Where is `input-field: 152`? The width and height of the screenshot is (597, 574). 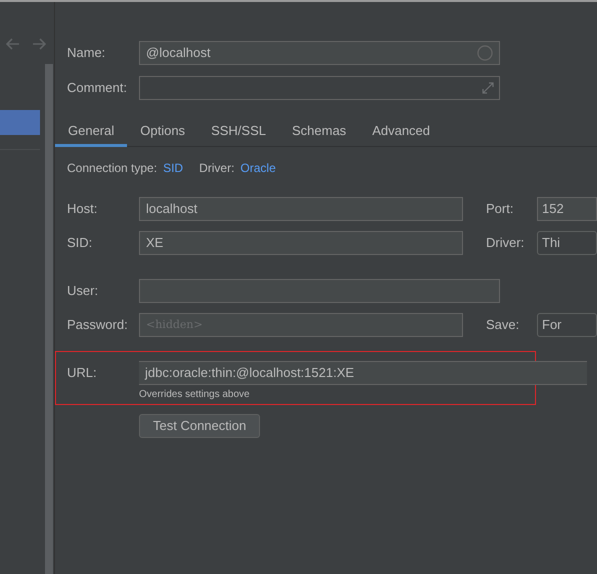
input-field: 152 is located at coordinates (567, 209).